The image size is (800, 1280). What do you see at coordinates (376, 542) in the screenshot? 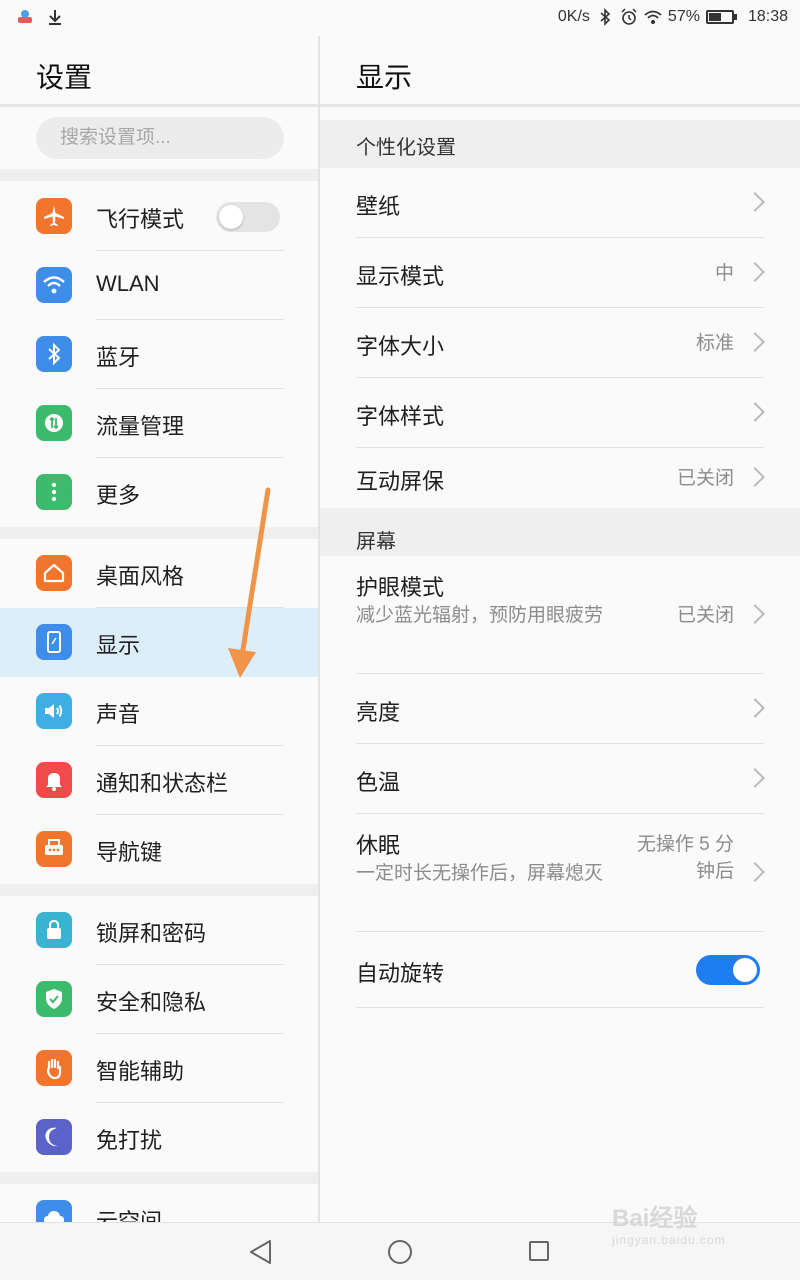
I see `section-header-label: 屏幕` at bounding box center [376, 542].